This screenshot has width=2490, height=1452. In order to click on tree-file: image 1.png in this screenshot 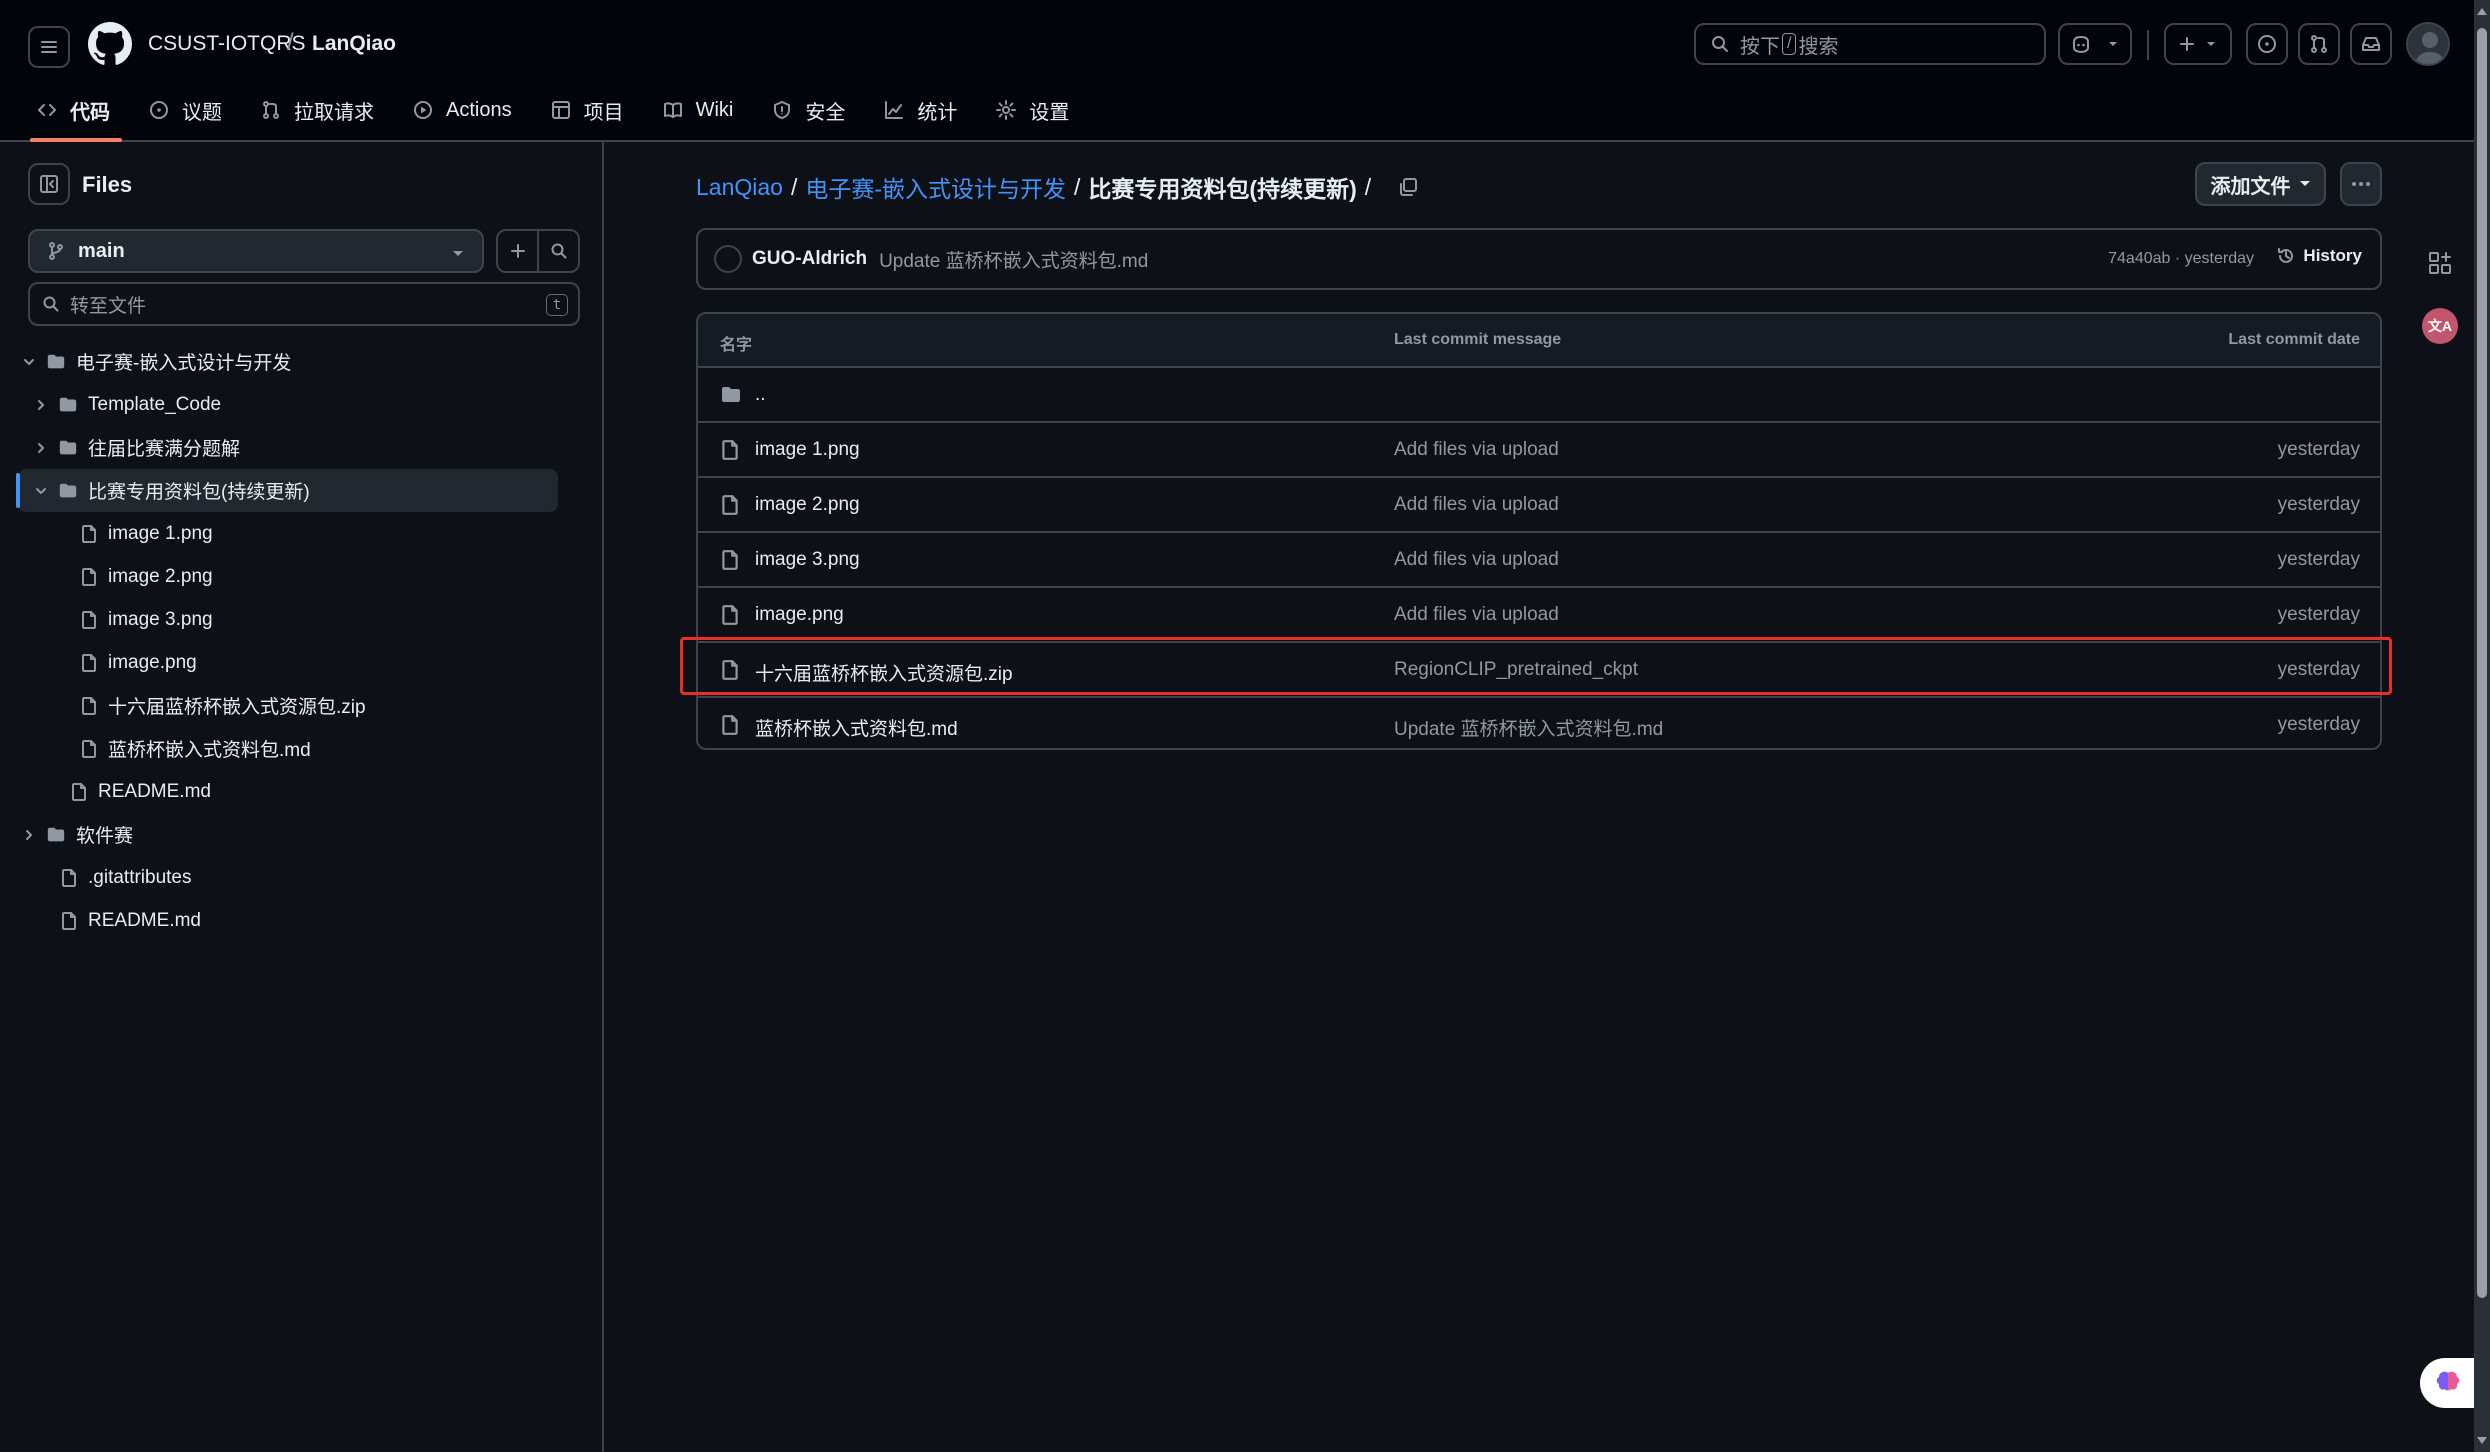, I will do `click(288, 533)`.